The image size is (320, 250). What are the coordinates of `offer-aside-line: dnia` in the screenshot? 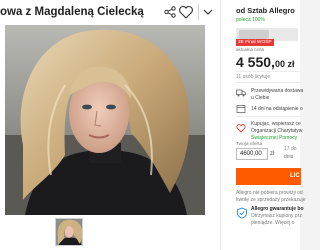 It's located at (289, 157).